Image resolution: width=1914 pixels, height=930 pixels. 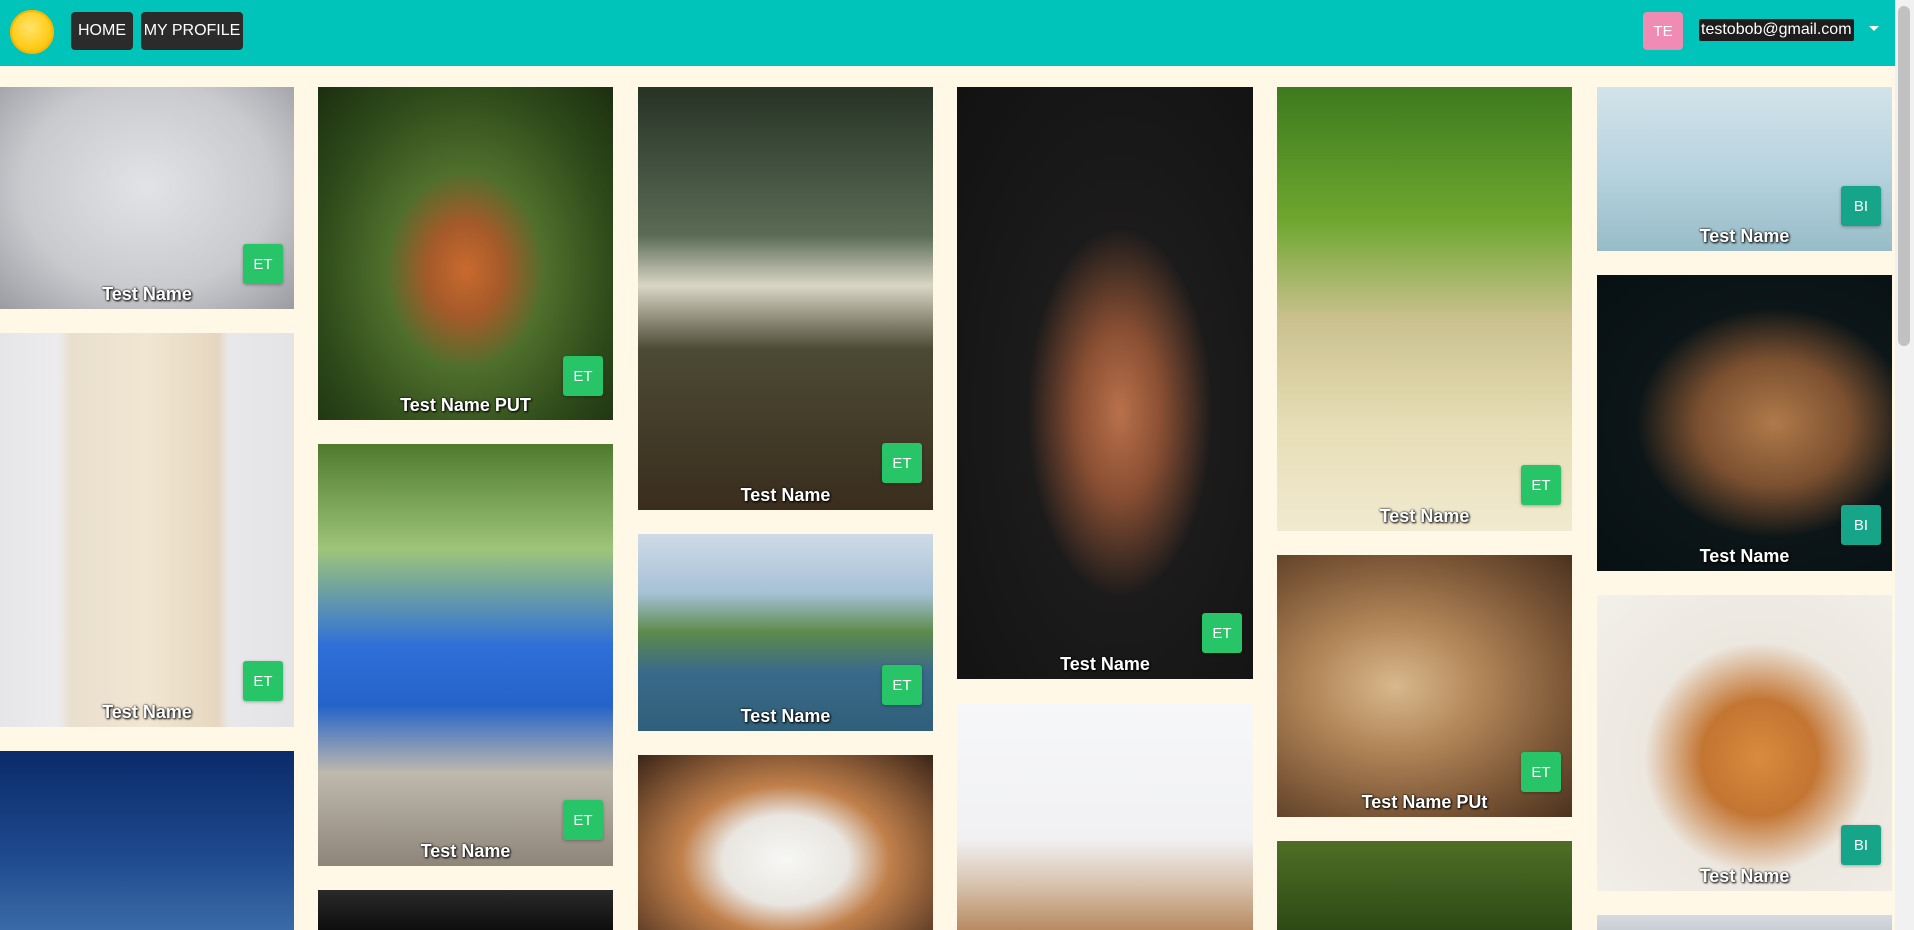 I want to click on sun-logo-icon, so click(x=32, y=32).